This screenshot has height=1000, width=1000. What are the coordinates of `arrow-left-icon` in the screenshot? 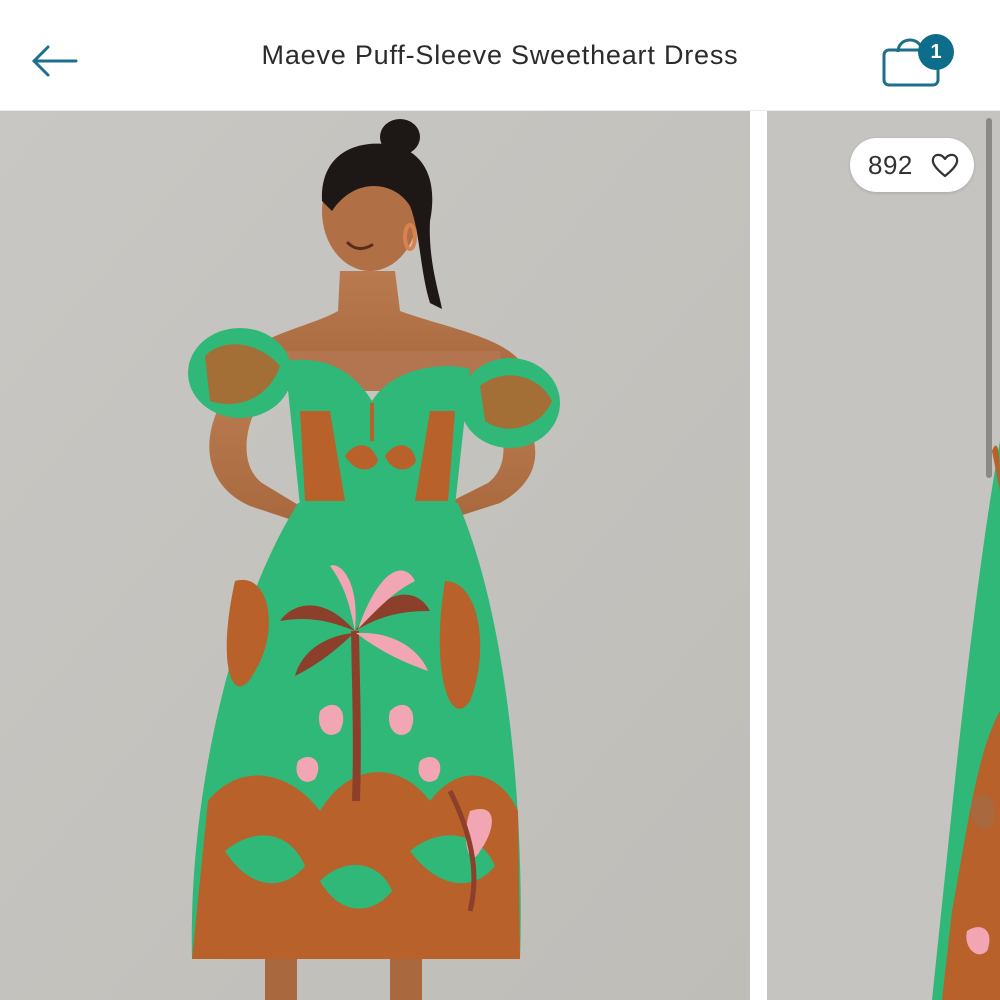 It's located at (55, 61).